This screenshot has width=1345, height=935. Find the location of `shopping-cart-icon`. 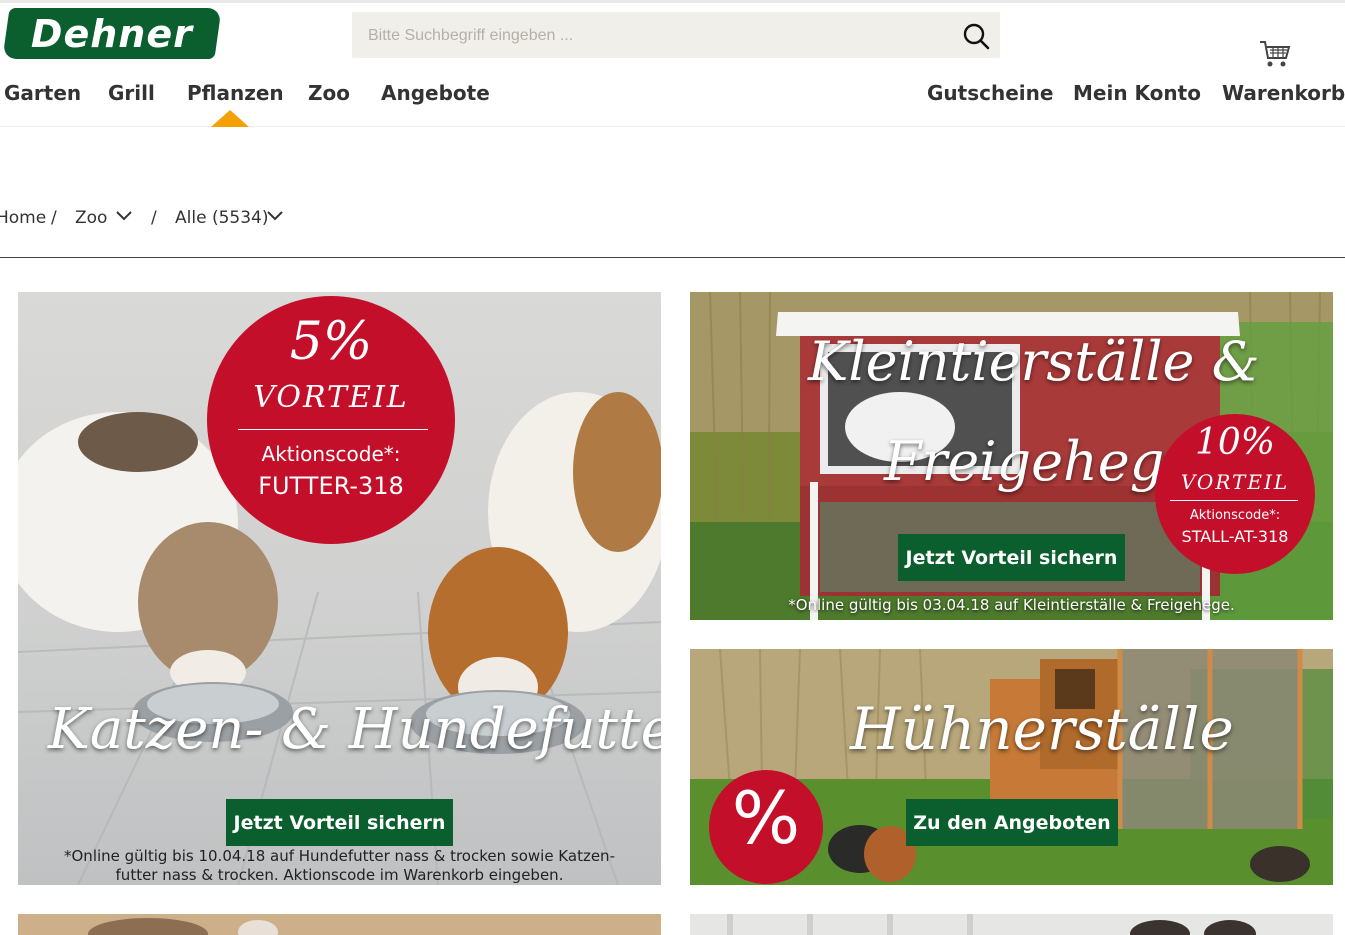

shopping-cart-icon is located at coordinates (1275, 54).